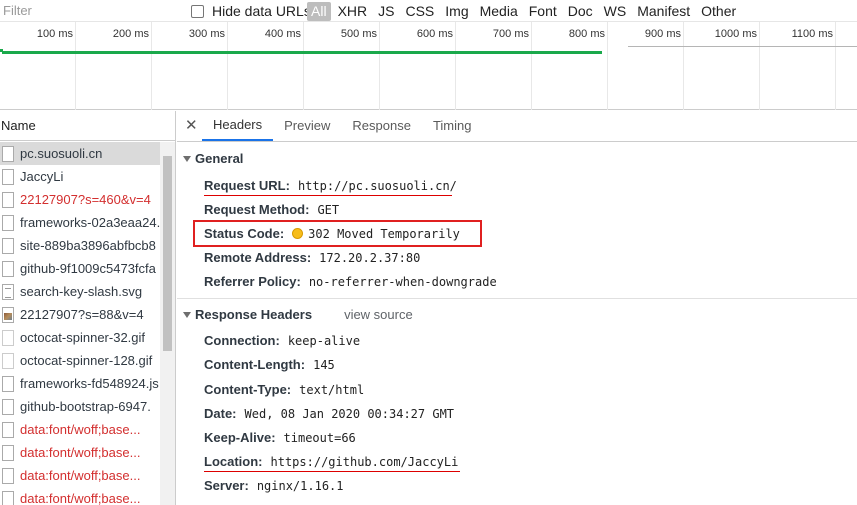  Describe the element at coordinates (56, 66) in the screenshot. I see `timeline-tick: 100 ms` at that location.